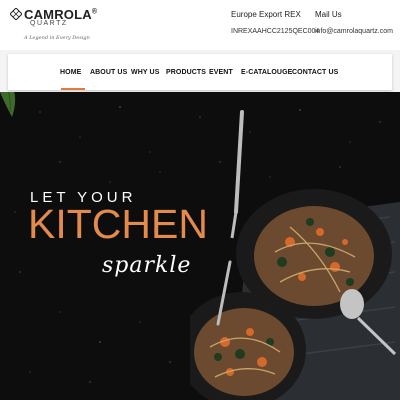 Image resolution: width=400 pixels, height=400 pixels. What do you see at coordinates (73, 89) in the screenshot?
I see `nav-active-indicator` at bounding box center [73, 89].